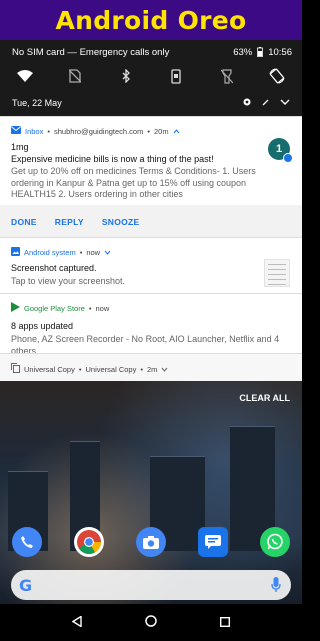  Describe the element at coordinates (243, 52) in the screenshot. I see `battery-text: 63%` at that location.